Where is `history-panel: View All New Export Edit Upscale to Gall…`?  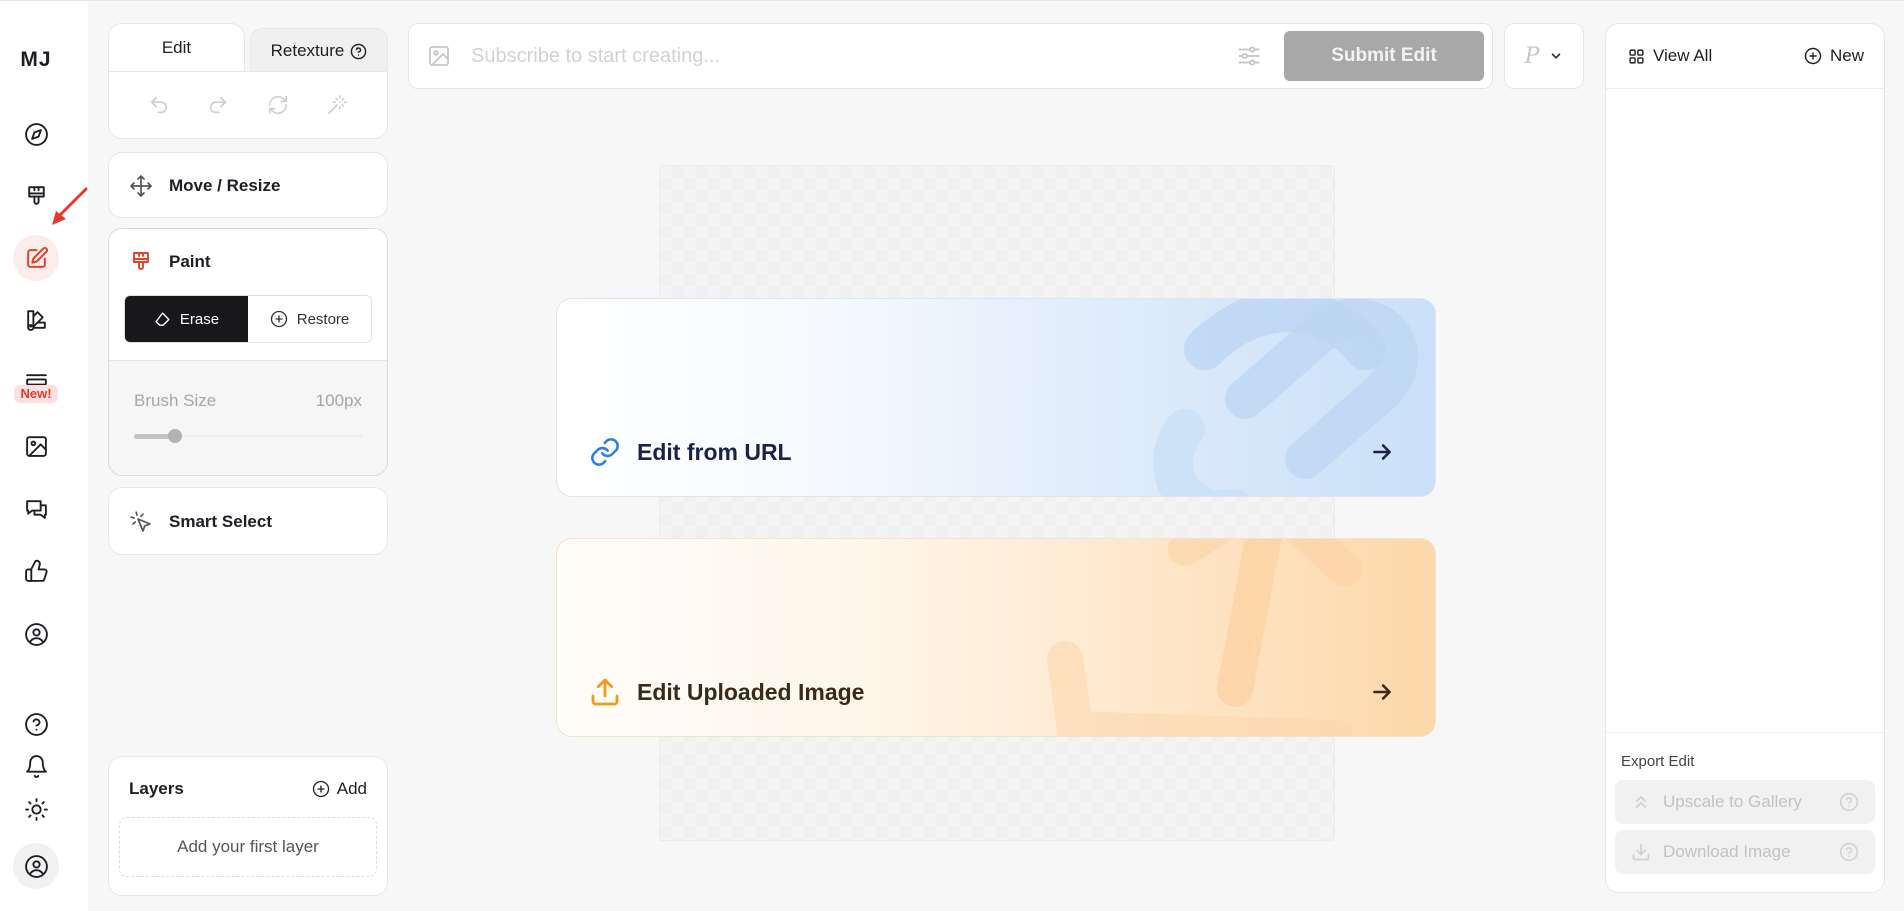 history-panel: View All New Export Edit Upscale to Gall… is located at coordinates (1745, 458).